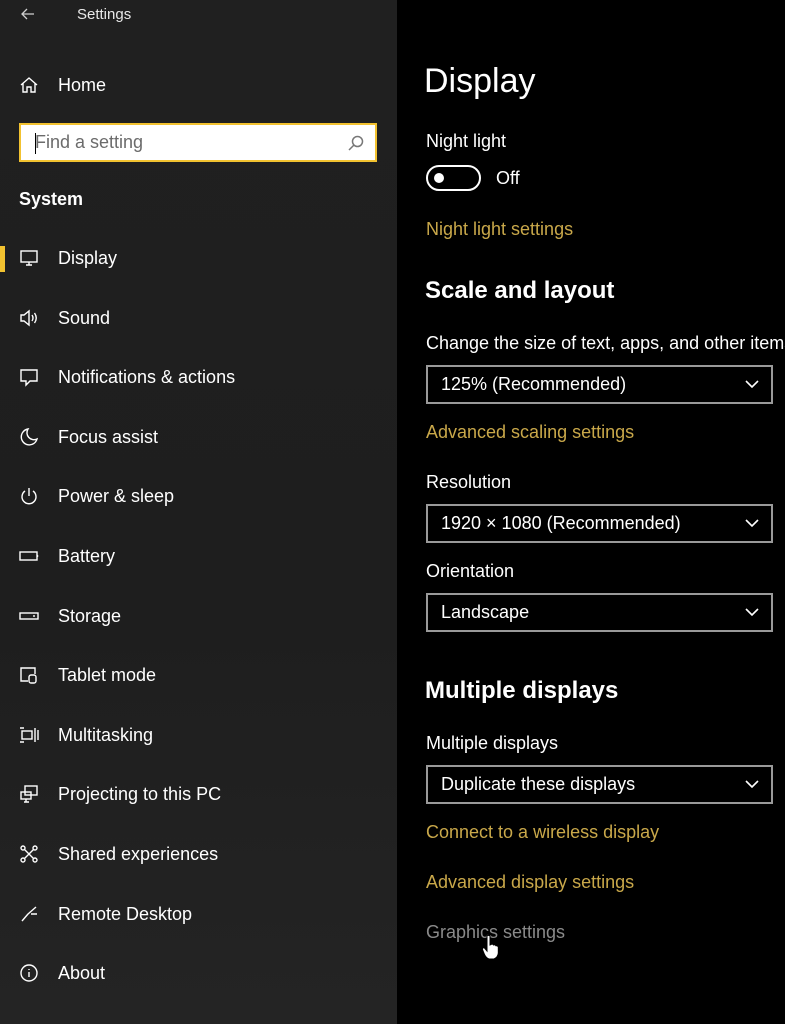 The width and height of the screenshot is (785, 1024). I want to click on speaker-icon, so click(29, 318).